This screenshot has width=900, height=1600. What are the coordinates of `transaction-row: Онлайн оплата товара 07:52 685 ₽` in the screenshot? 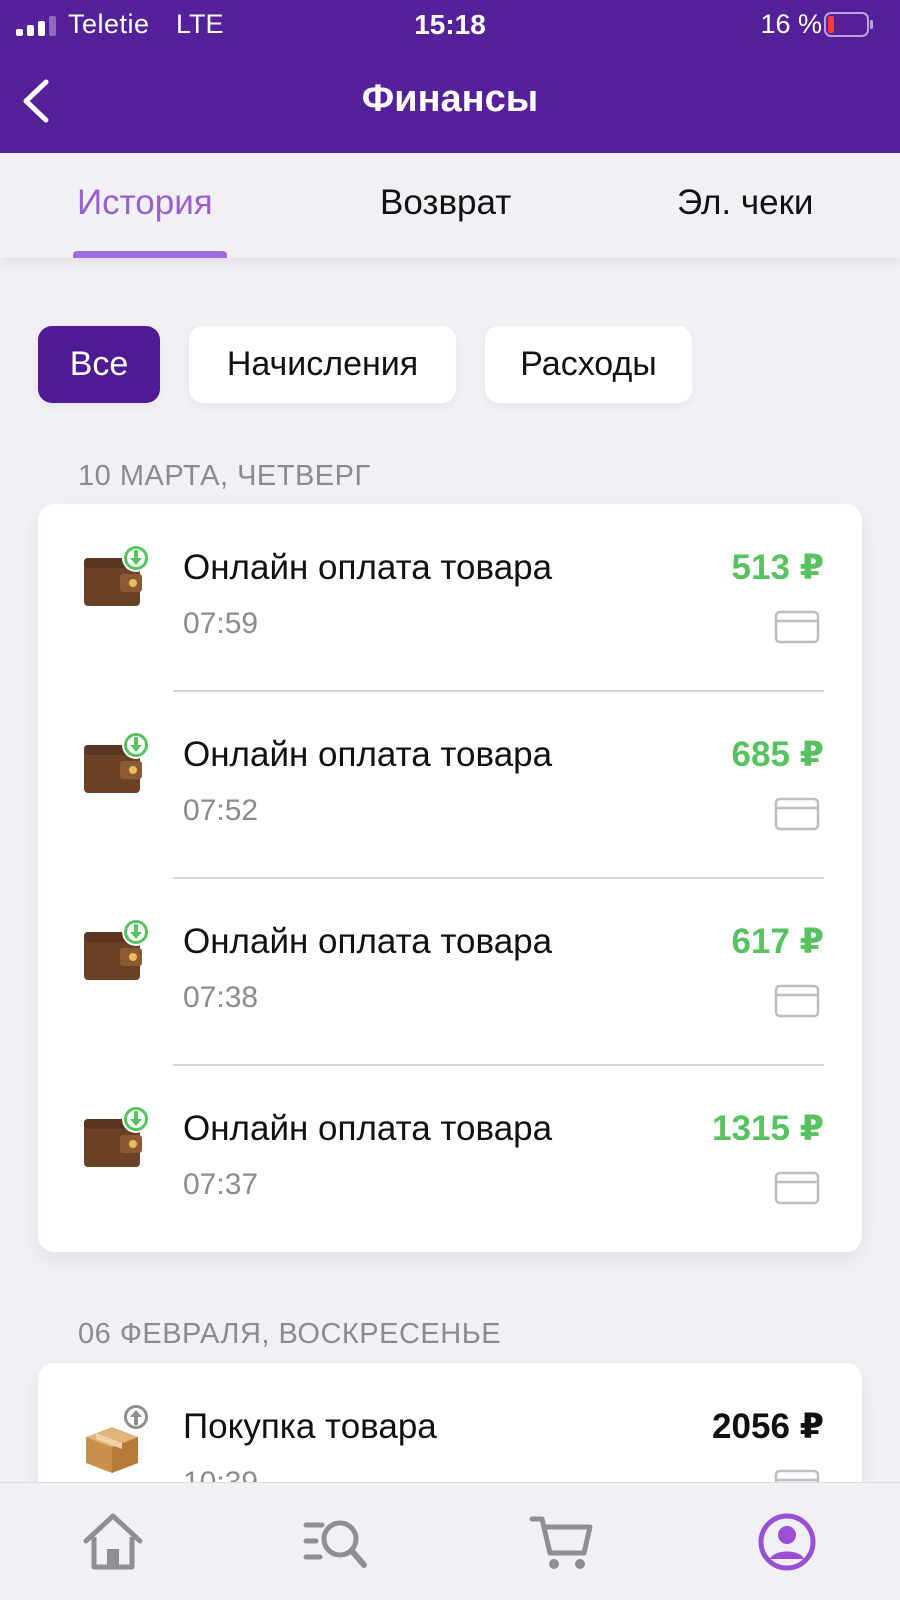 It's located at (450, 784).